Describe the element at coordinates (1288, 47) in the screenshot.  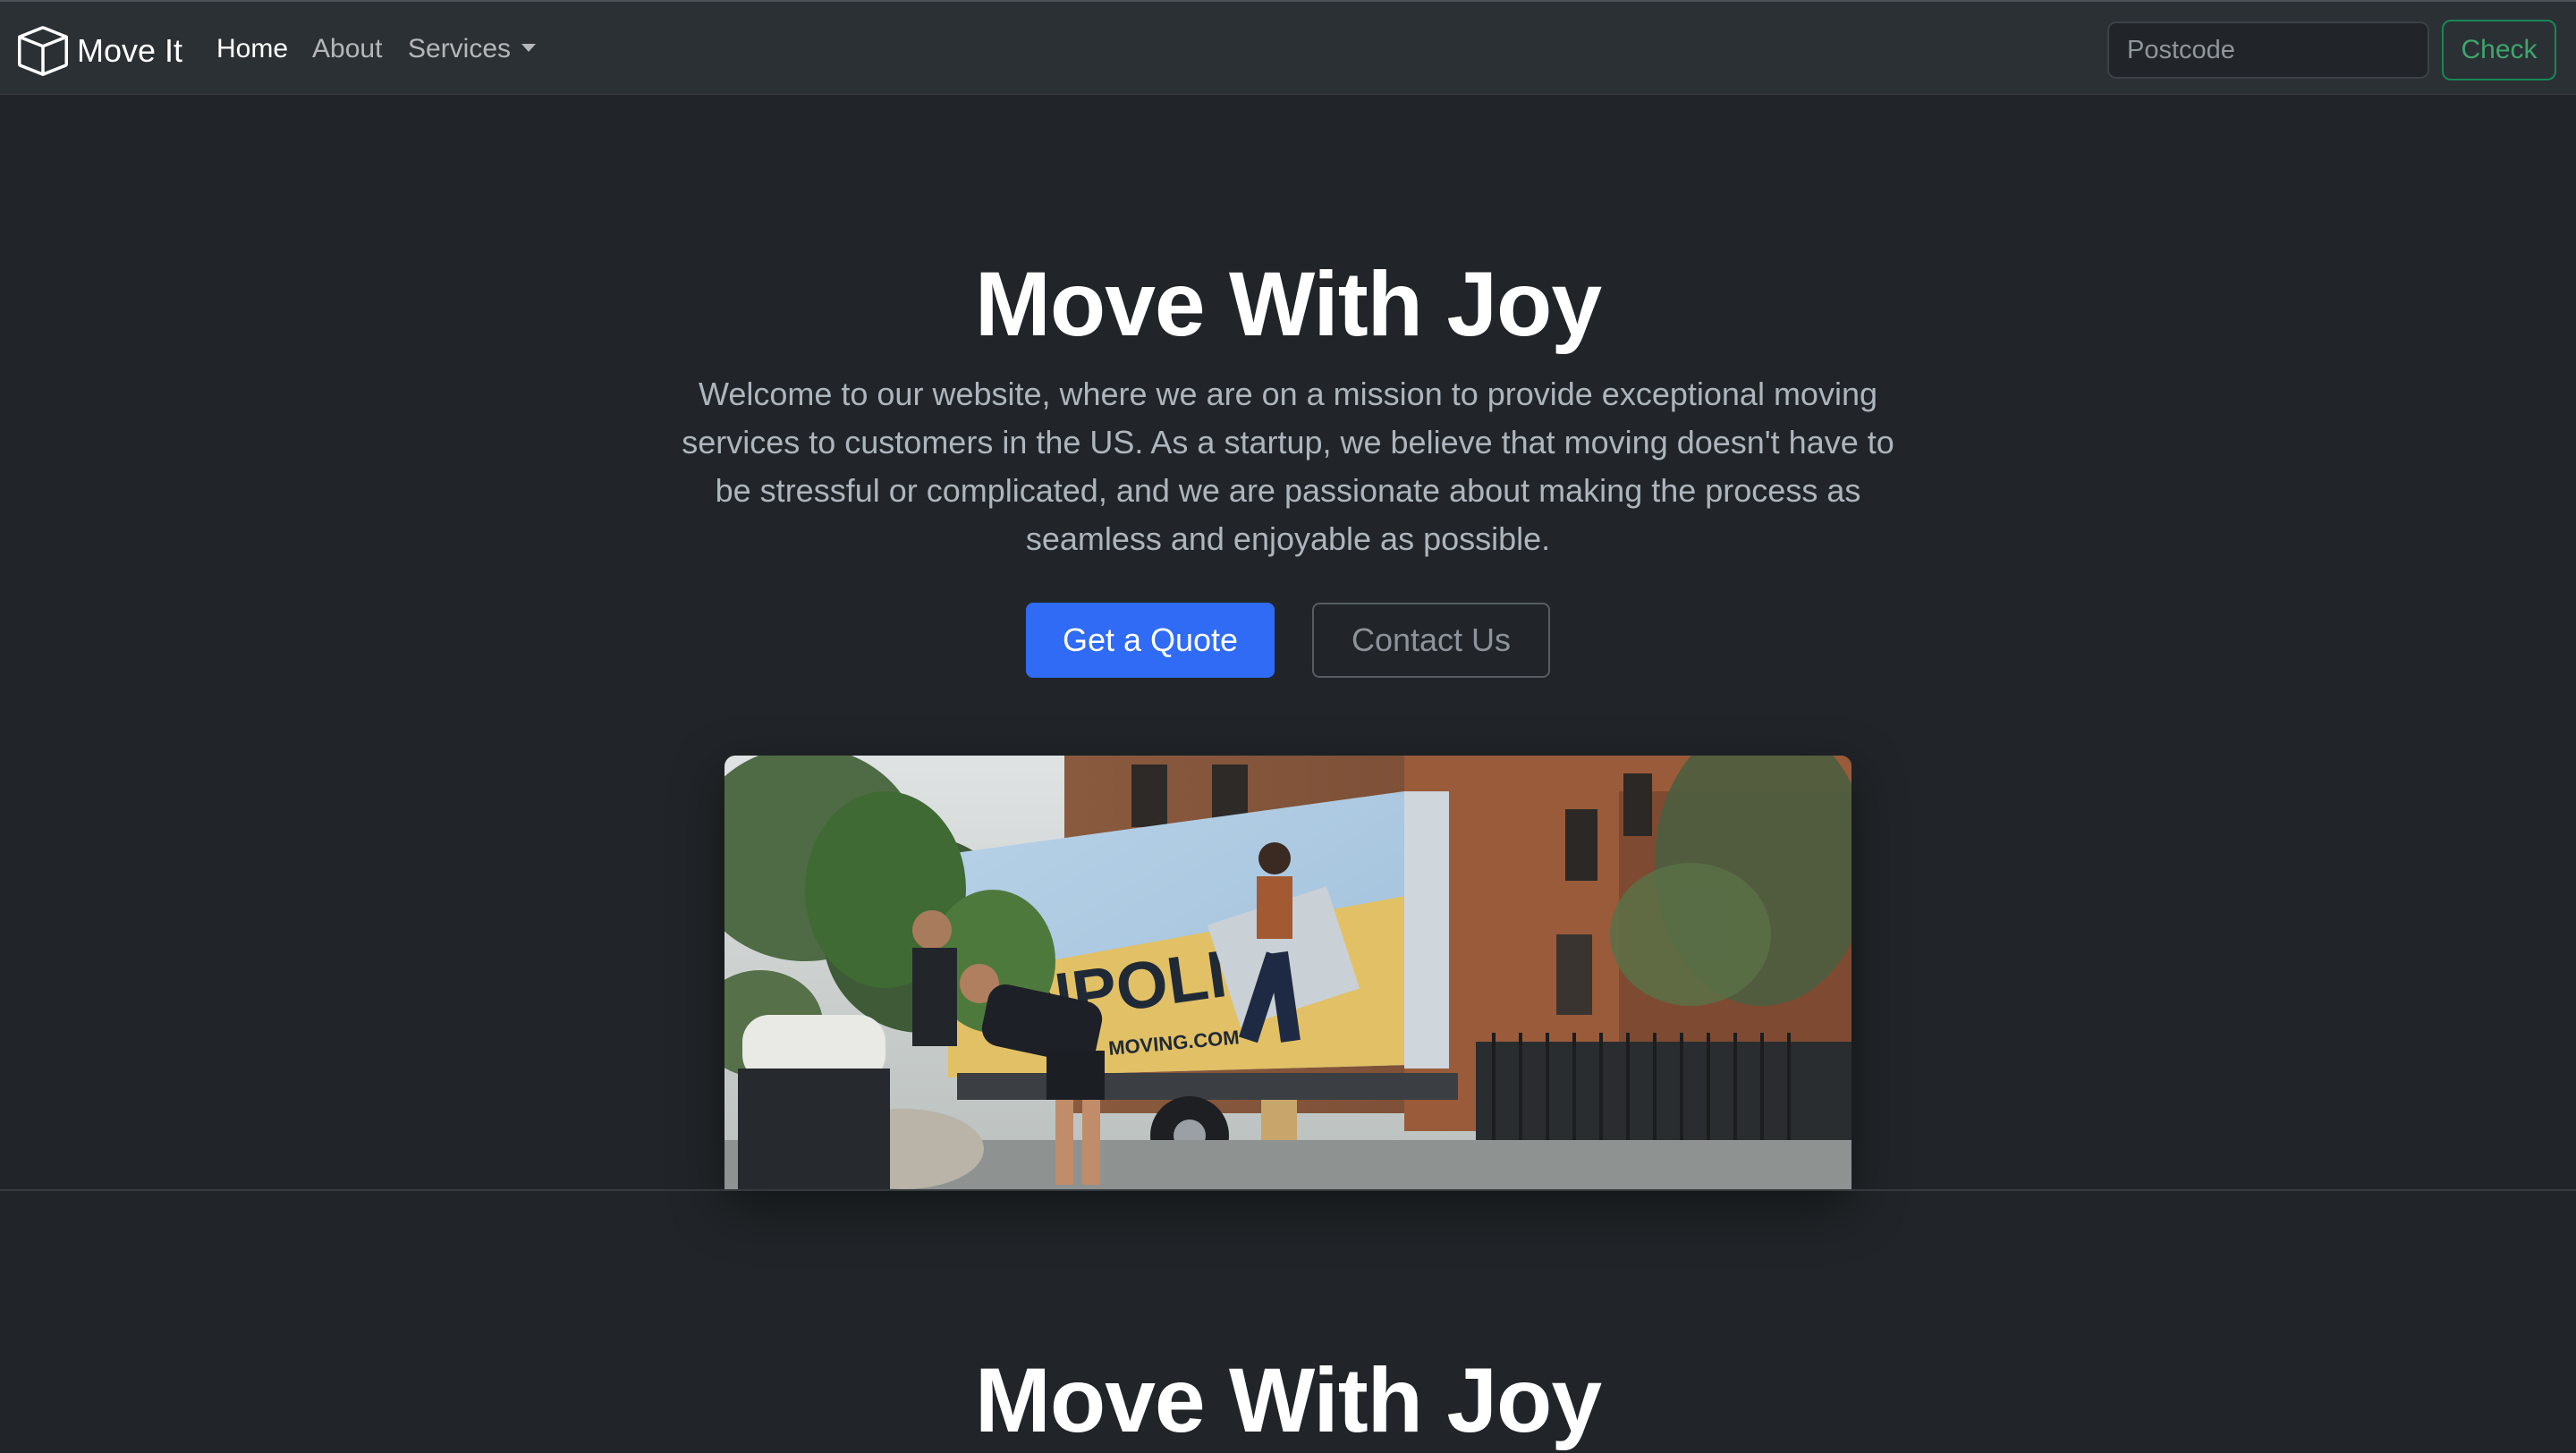
I see `top-navbar: Move It Home About Services Check` at that location.